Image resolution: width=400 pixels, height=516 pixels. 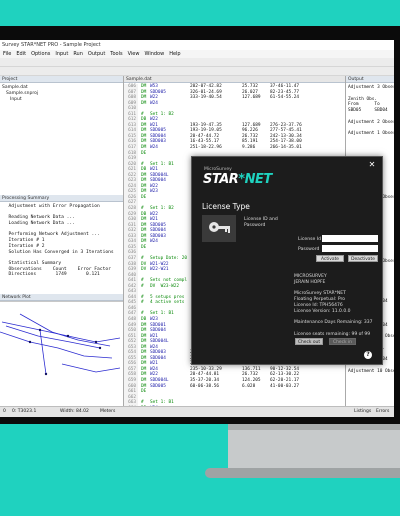 I want to click on menu-item-edit: Edit, so click(x=21, y=54).